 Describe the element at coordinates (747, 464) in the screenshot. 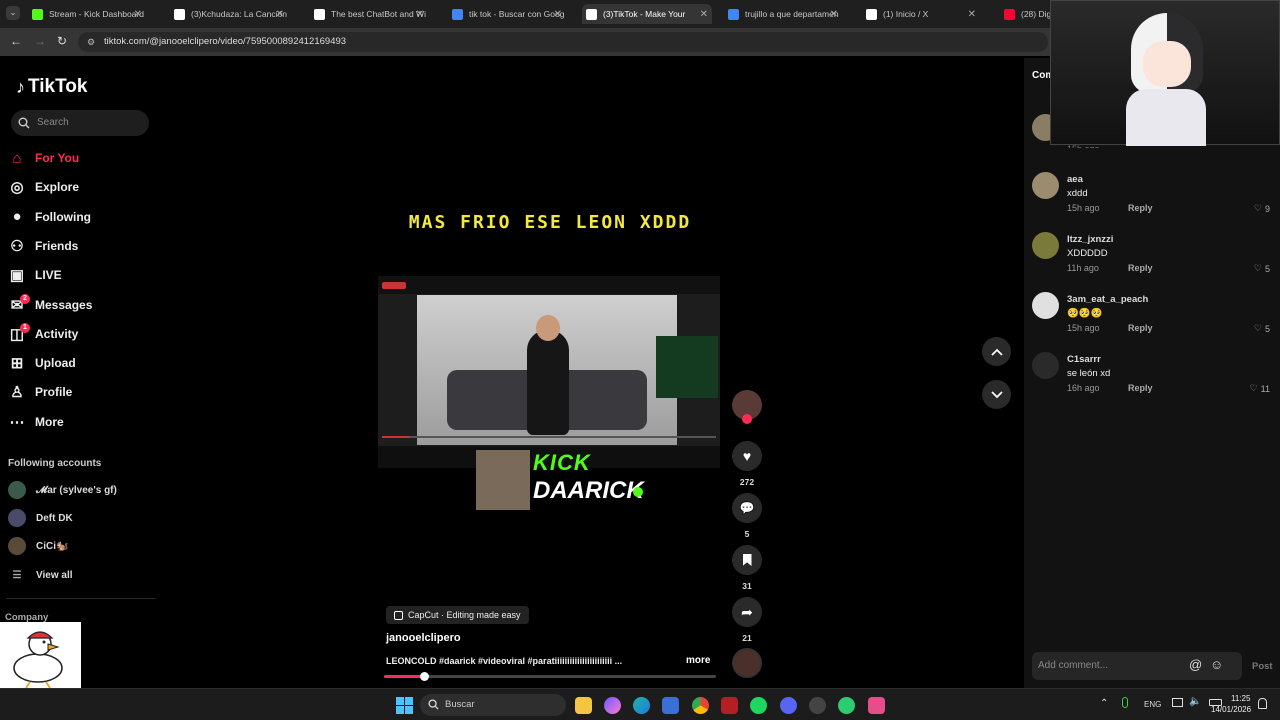

I see `like-button: ♥ 272` at that location.